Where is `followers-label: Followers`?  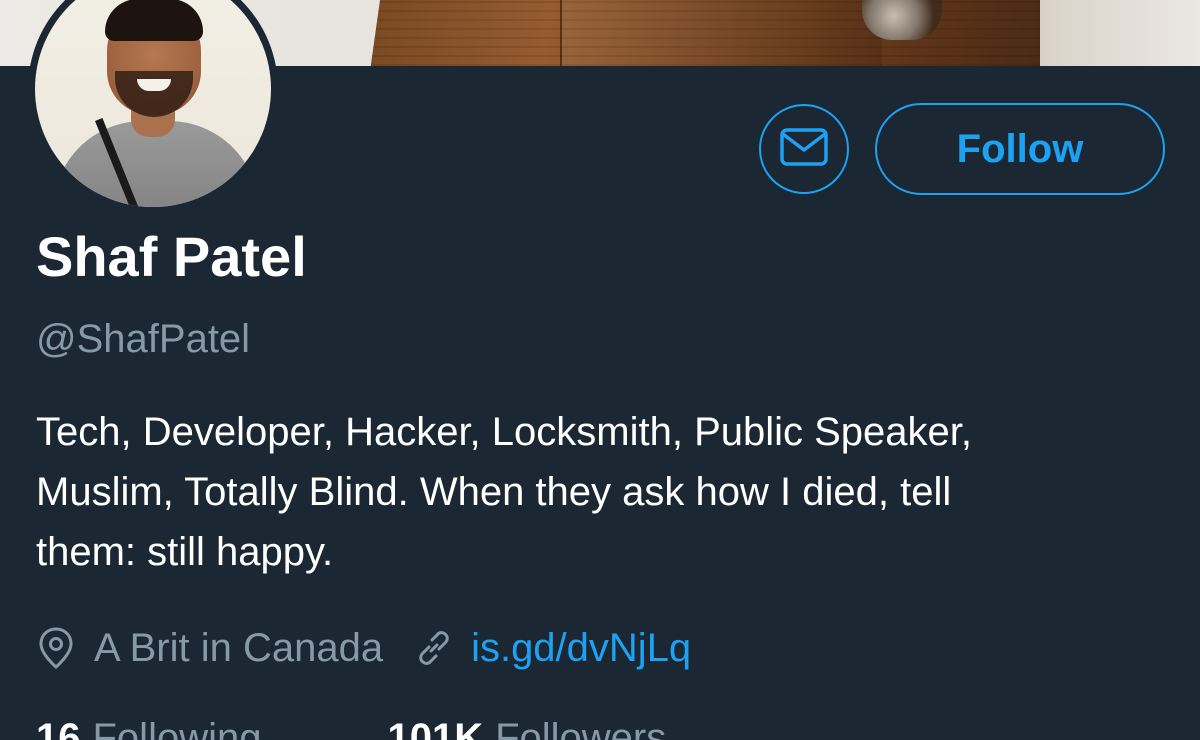
followers-label: Followers is located at coordinates (581, 728).